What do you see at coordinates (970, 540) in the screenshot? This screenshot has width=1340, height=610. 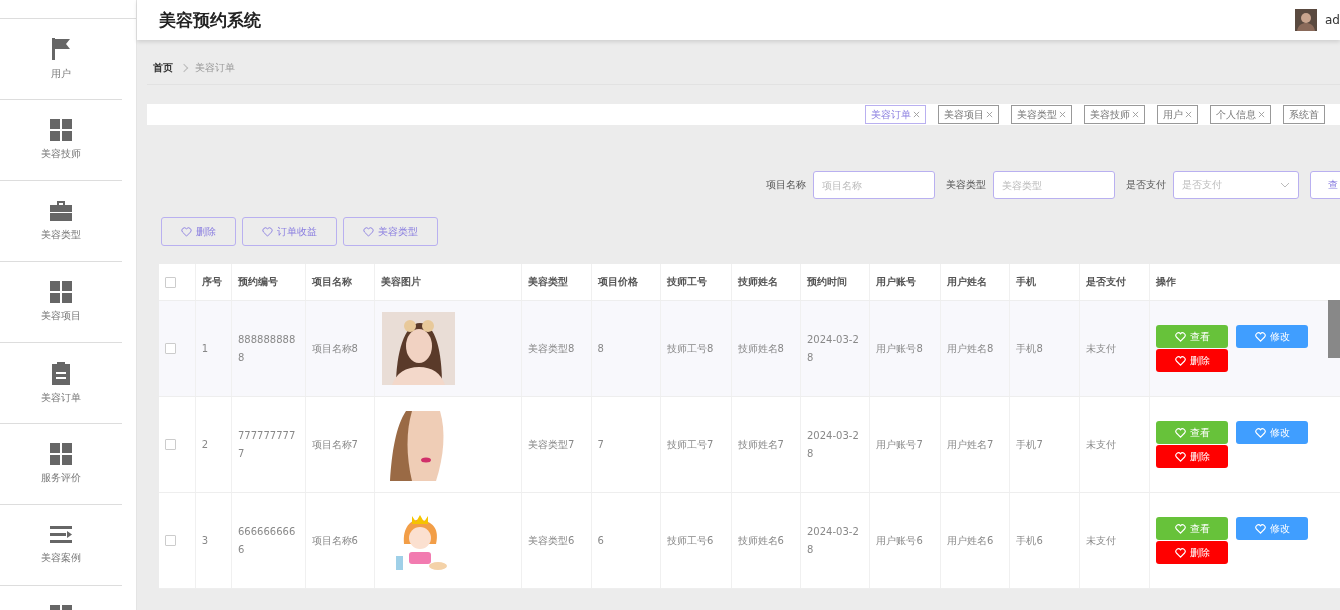 I see `table-cell: 用户姓名6` at bounding box center [970, 540].